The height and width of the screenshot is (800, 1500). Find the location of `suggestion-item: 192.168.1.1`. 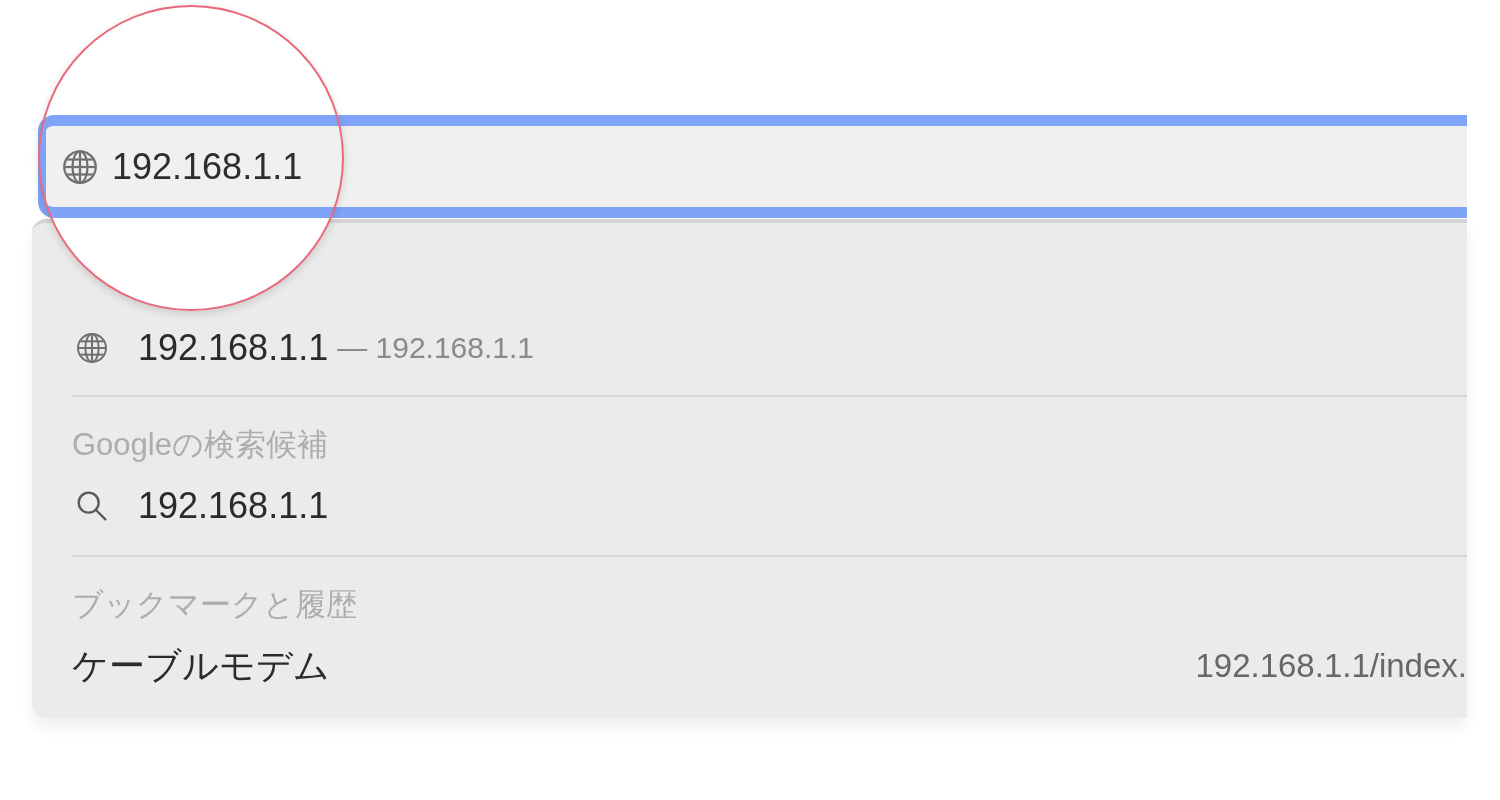

suggestion-item: 192.168.1.1 is located at coordinates (769, 506).